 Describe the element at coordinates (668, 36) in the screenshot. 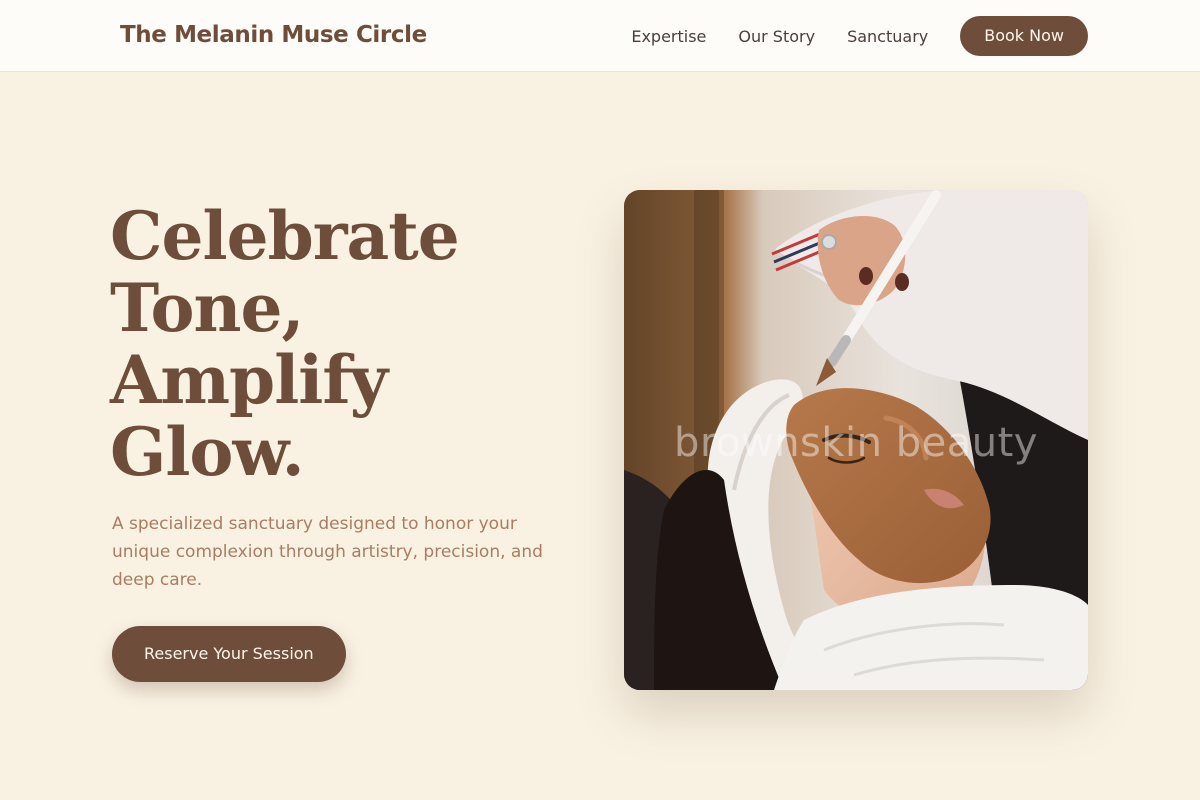

I see `nav-link-expertise: Expertise` at that location.